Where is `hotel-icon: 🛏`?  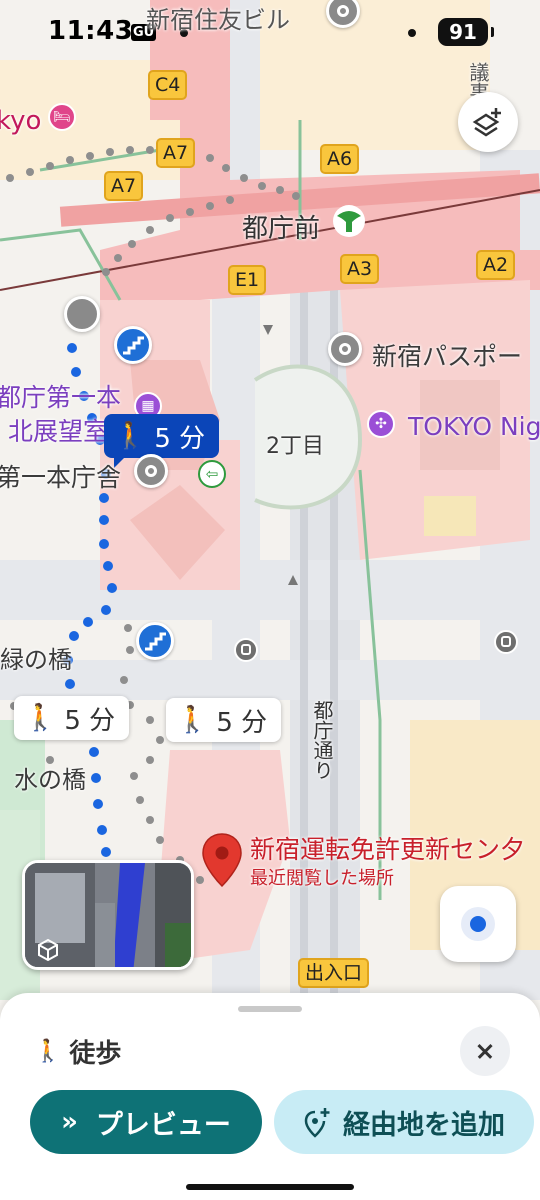 hotel-icon: 🛏 is located at coordinates (62, 117).